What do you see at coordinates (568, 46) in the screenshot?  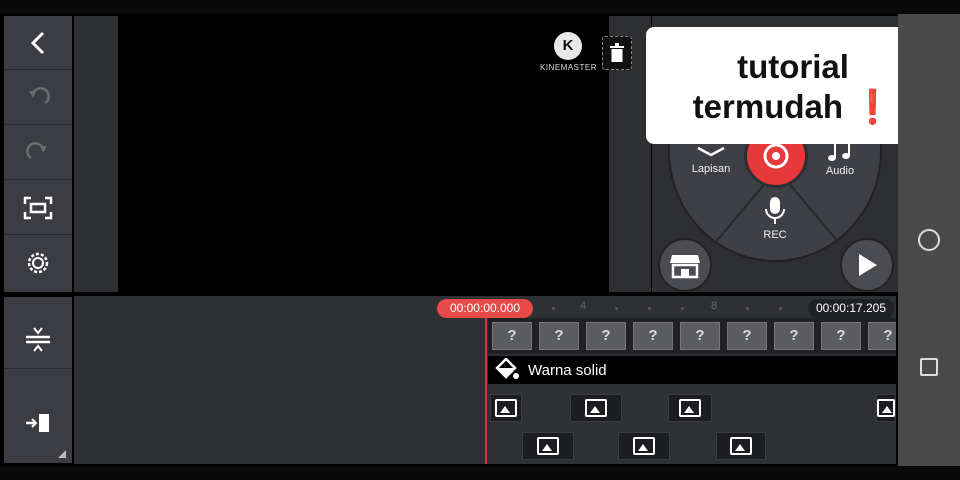 I see `kinemaster-logo-icon: K` at bounding box center [568, 46].